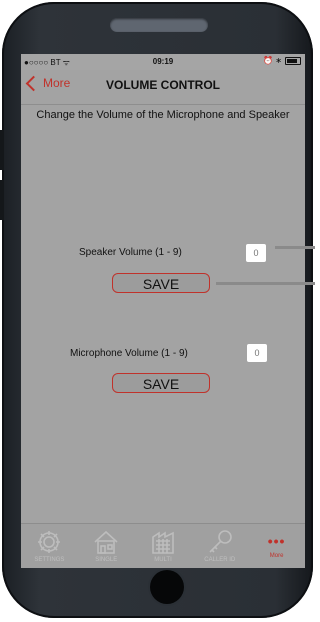  What do you see at coordinates (220, 541) in the screenshot?
I see `key-icon` at bounding box center [220, 541].